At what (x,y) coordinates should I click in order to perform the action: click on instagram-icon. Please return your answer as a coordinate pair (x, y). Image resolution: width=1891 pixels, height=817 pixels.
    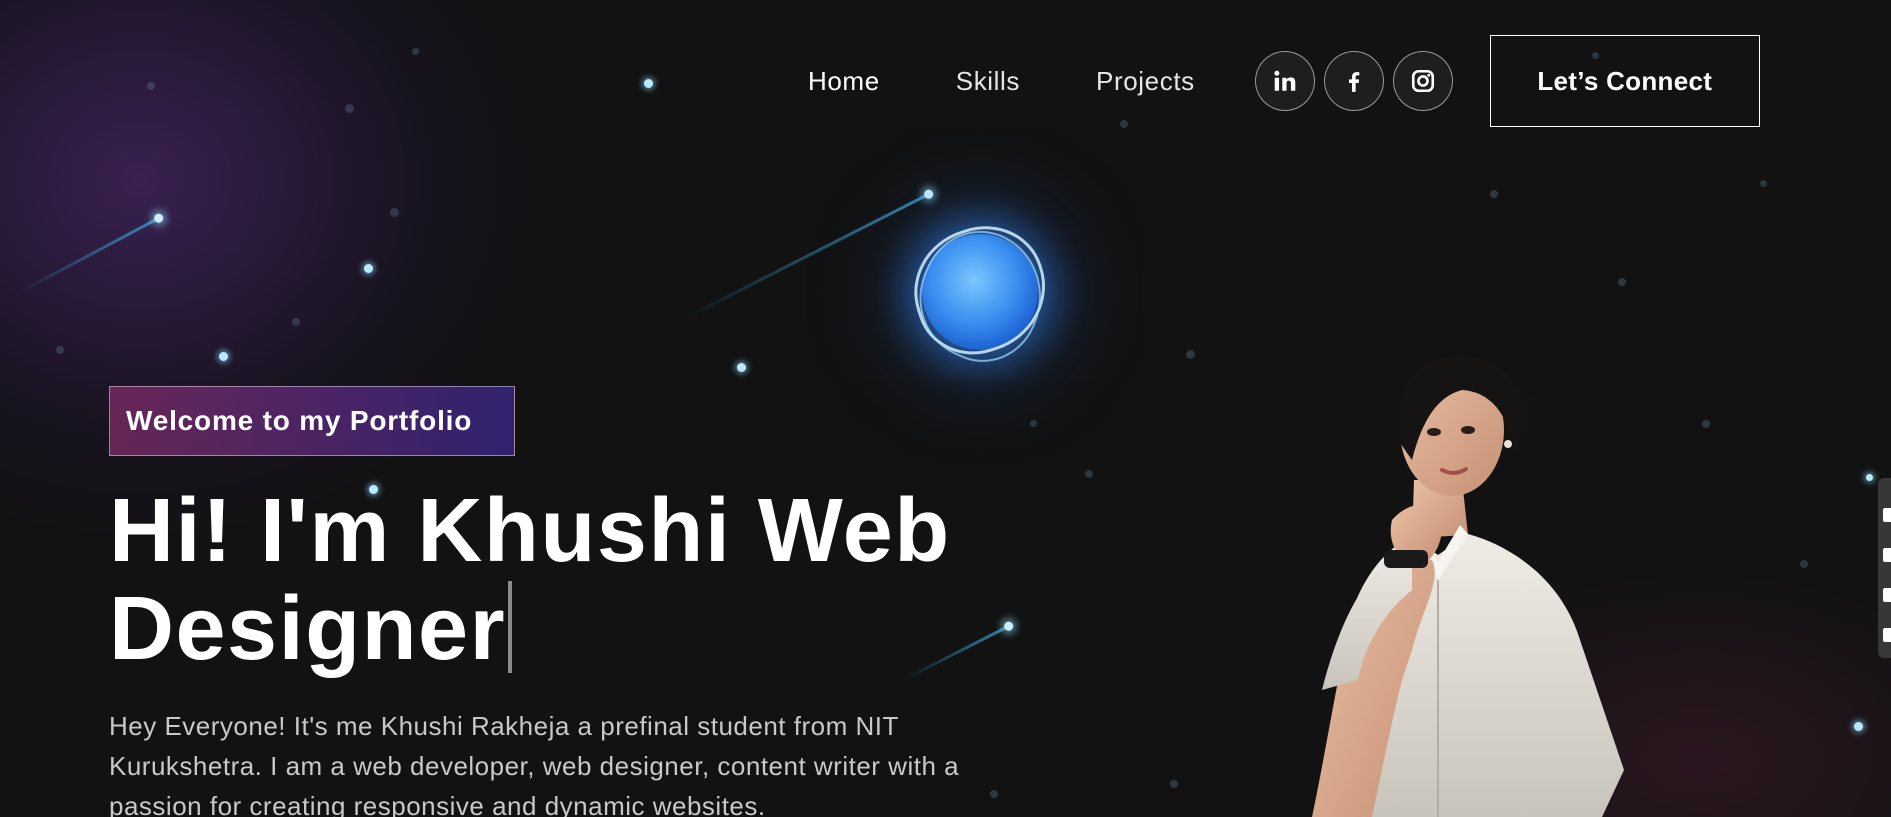
    Looking at the image, I should click on (1422, 81).